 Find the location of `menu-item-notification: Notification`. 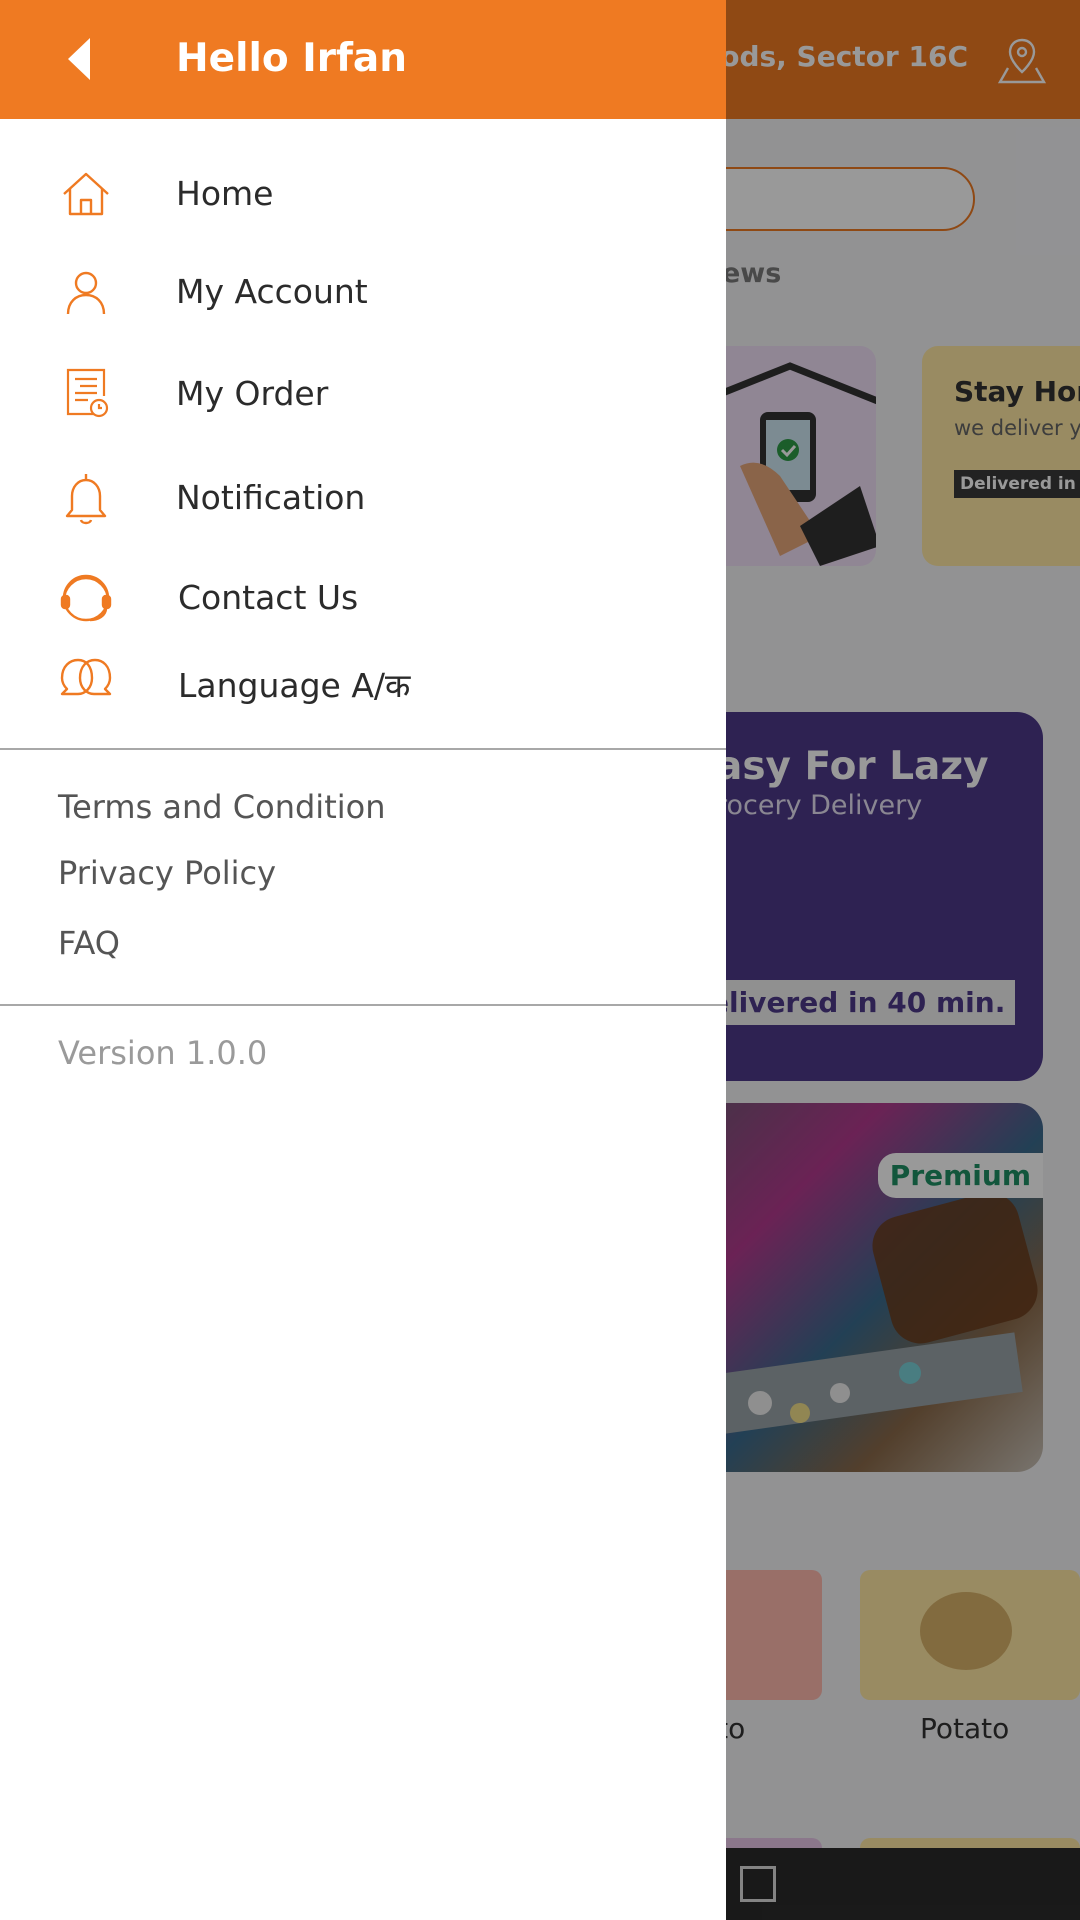

menu-item-notification: Notification is located at coordinates (363, 498).